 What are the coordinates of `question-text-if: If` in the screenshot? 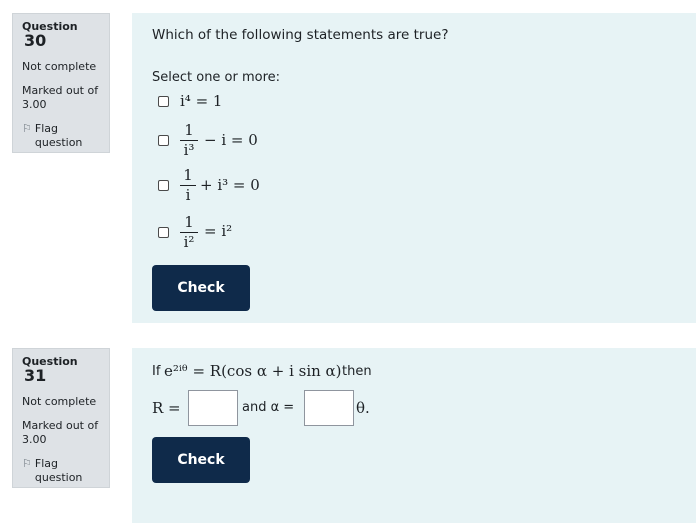 It's located at (156, 371).